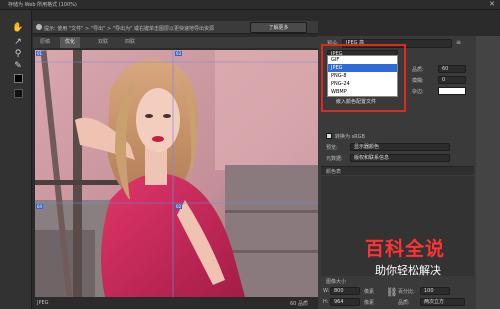 This screenshot has height=309, width=500. What do you see at coordinates (400, 147) in the screenshot?
I see `preview-select: 显示器颜色` at bounding box center [400, 147].